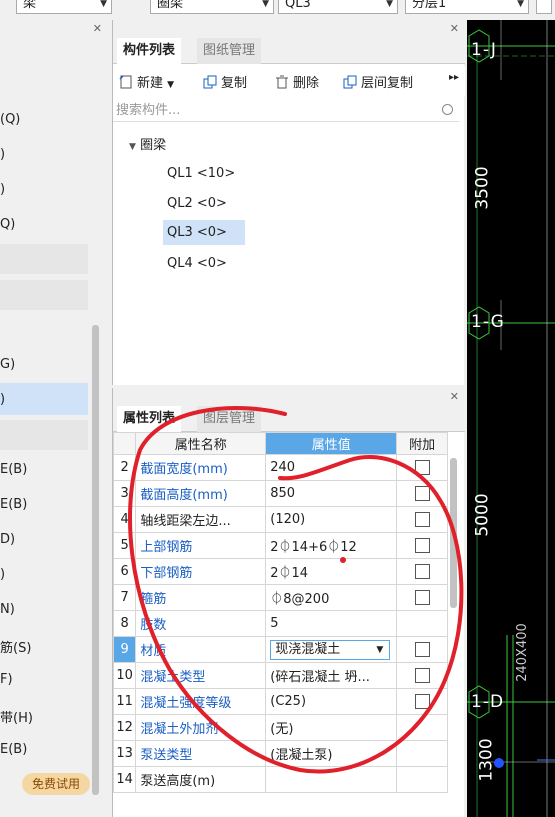 The height and width of the screenshot is (817, 555). What do you see at coordinates (454, 77) in the screenshot?
I see `more-icon: ▸▸` at bounding box center [454, 77].